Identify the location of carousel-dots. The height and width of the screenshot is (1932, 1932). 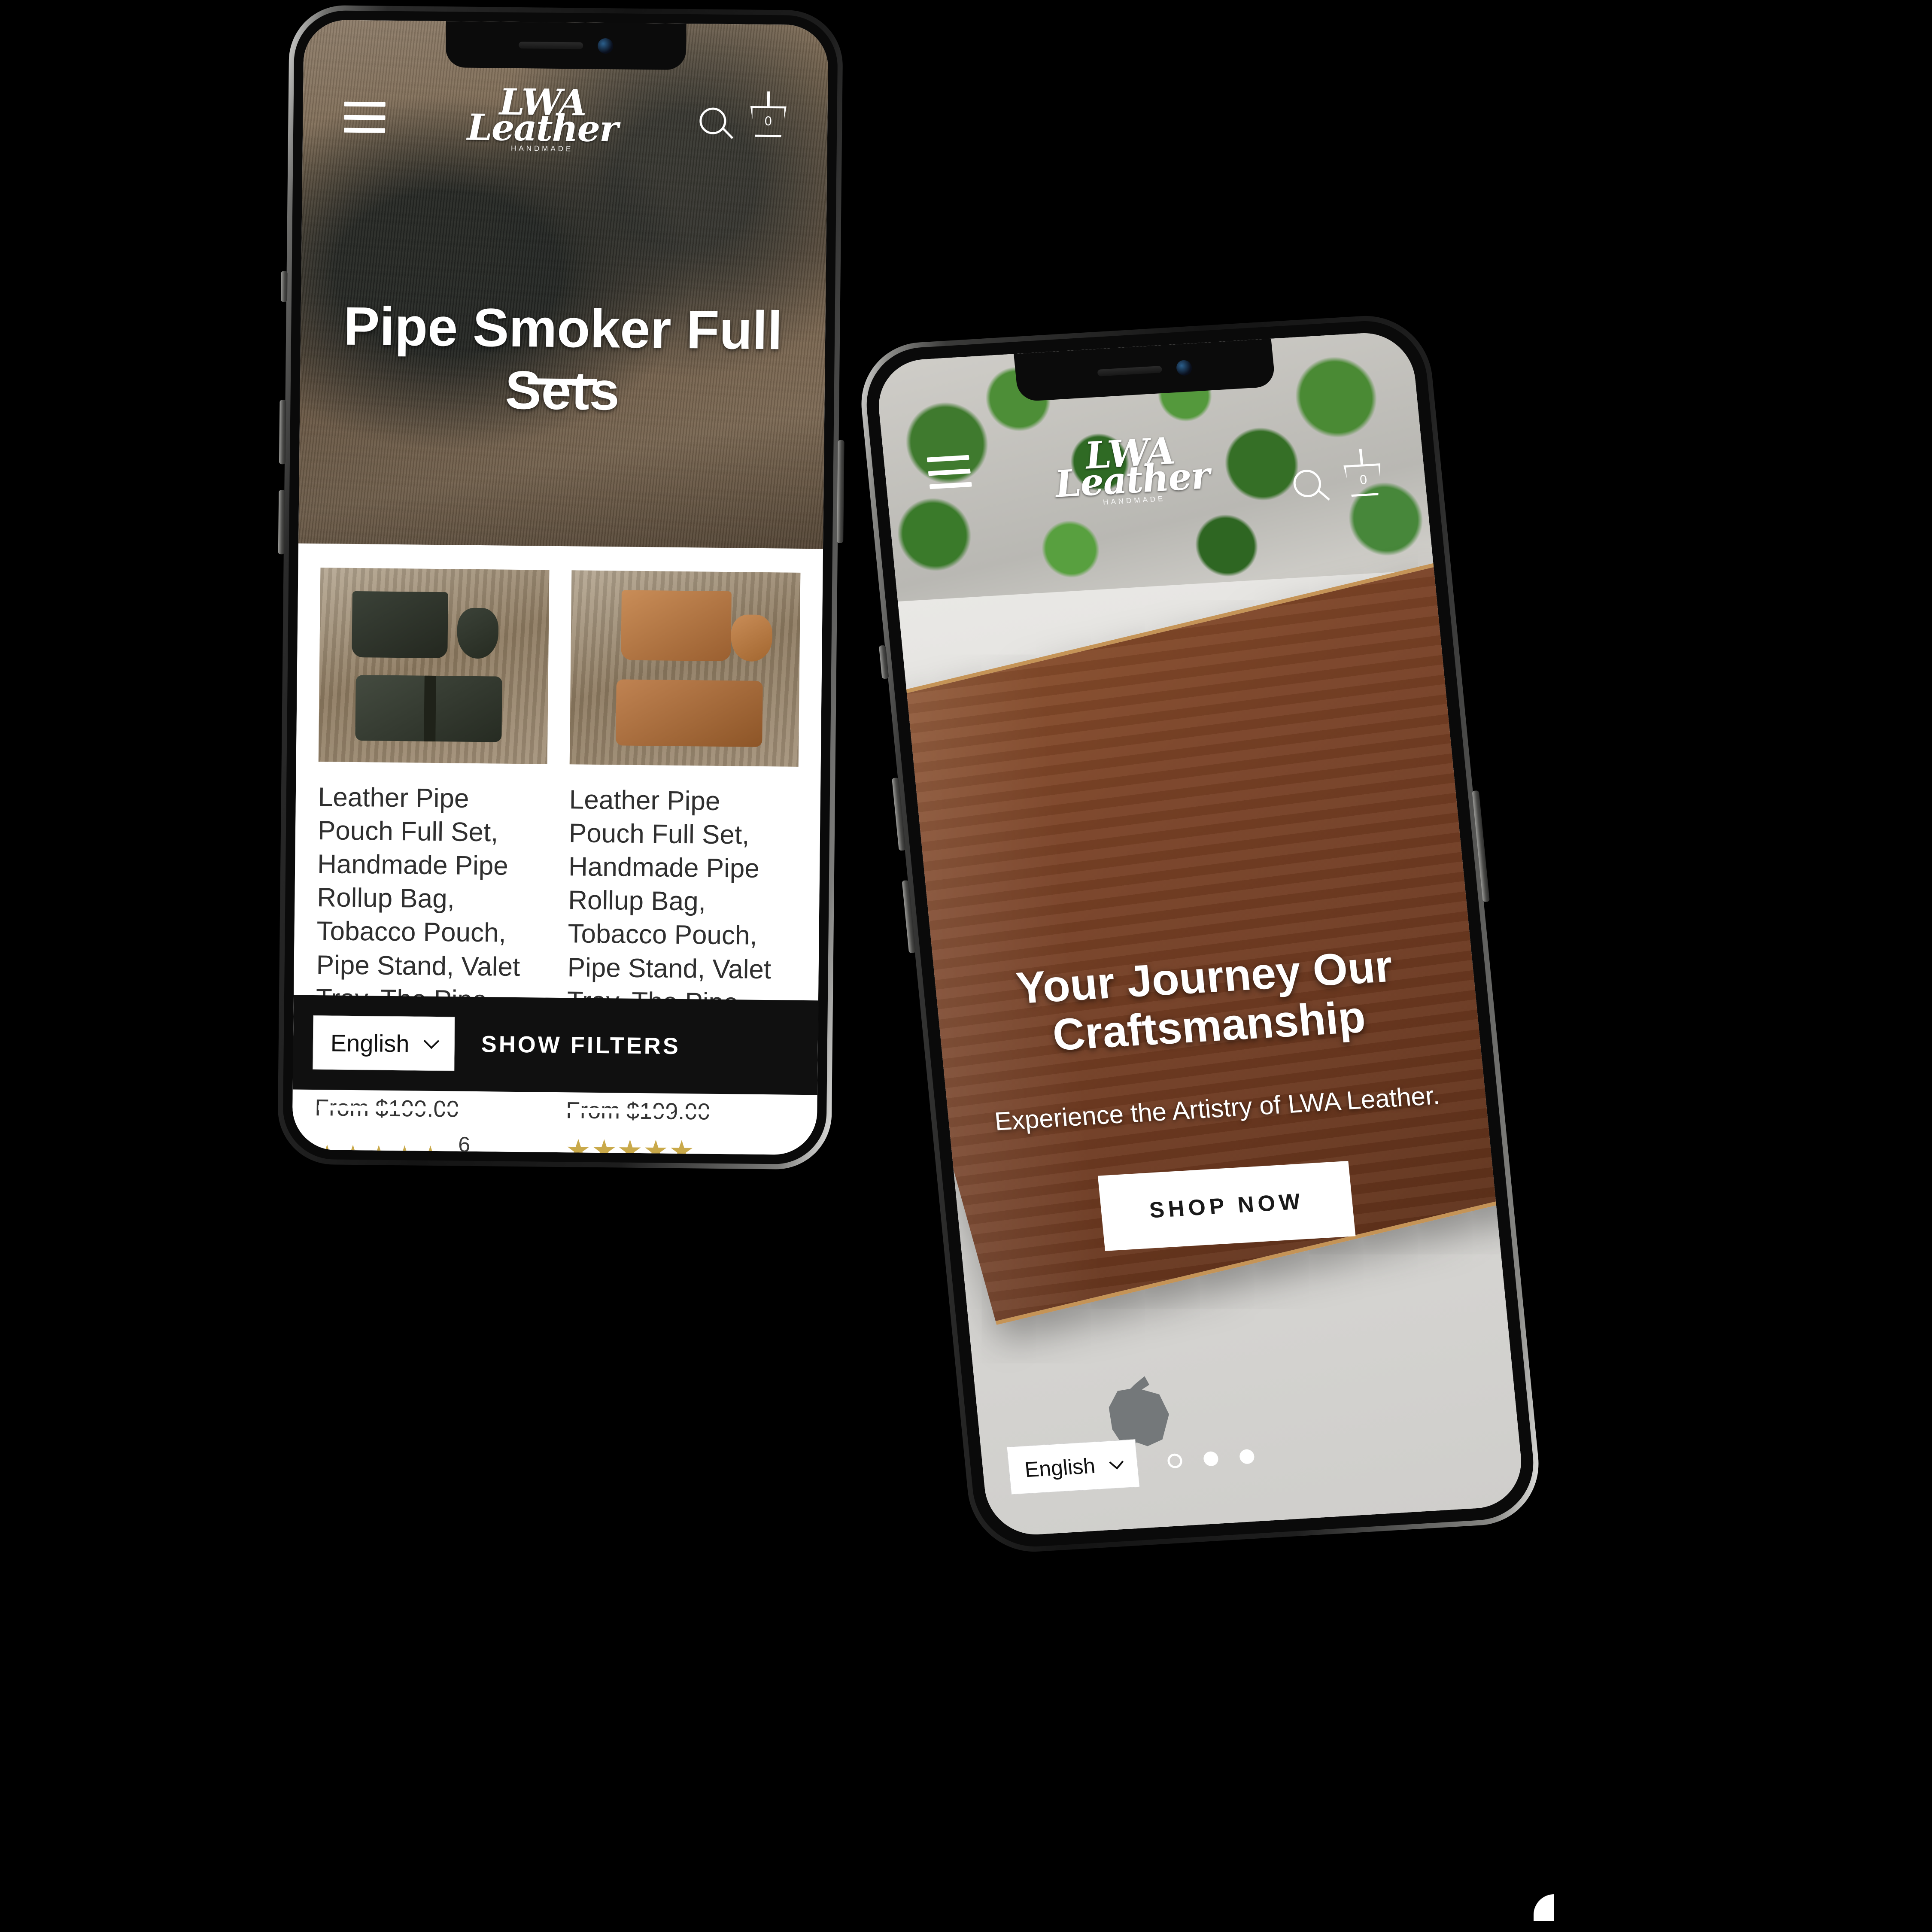
(1210, 1459).